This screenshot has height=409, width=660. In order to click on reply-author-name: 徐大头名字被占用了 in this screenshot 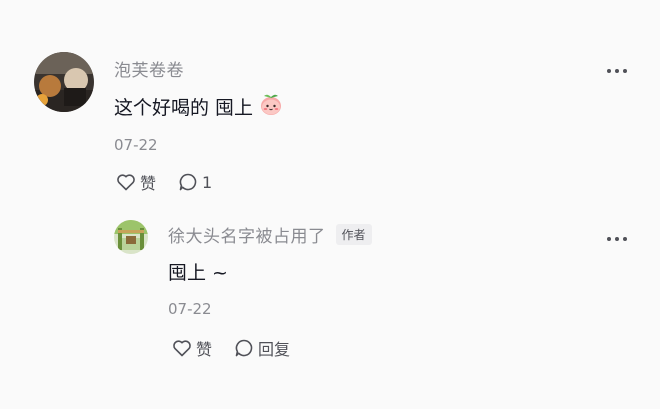, I will do `click(247, 234)`.